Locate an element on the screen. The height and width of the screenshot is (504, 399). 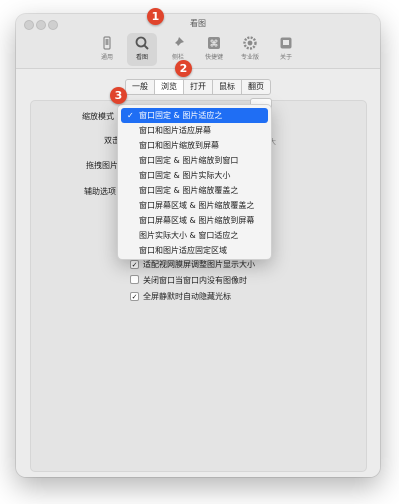
step-badge-3: 3 is located at coordinates (118, 95).